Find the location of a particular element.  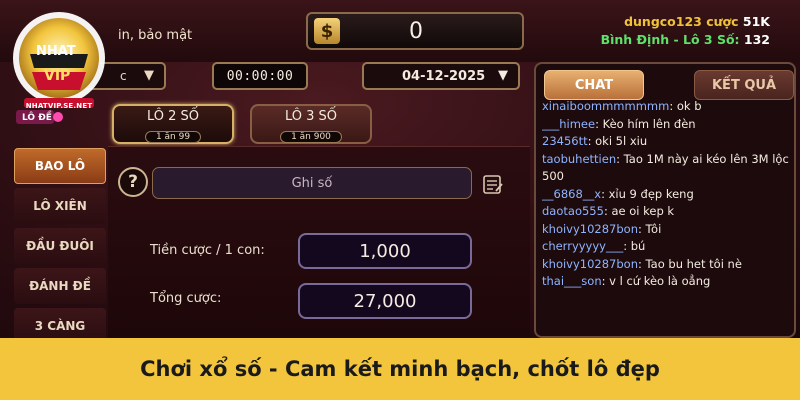

date-value: 04-12-2025 is located at coordinates (444, 76).